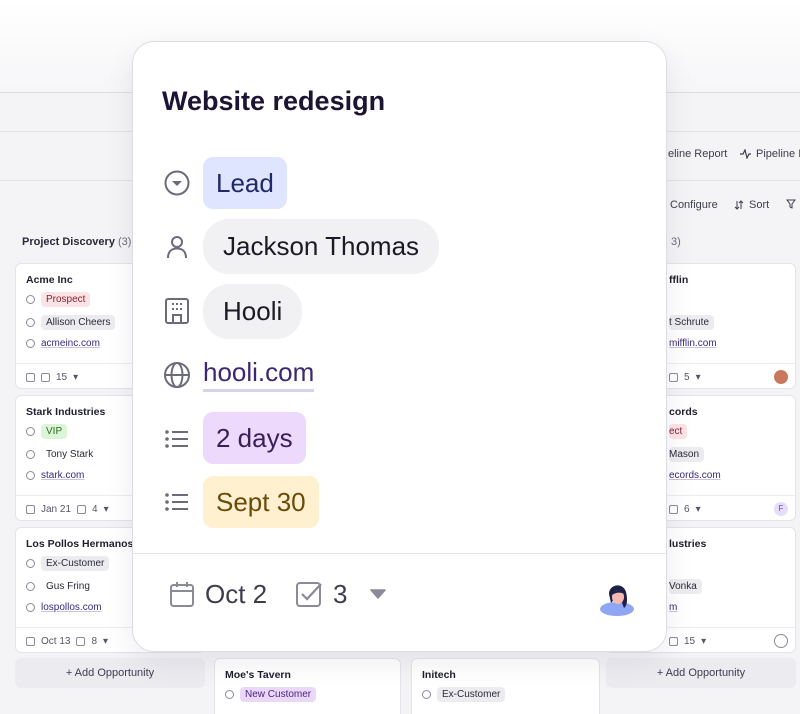 The height and width of the screenshot is (714, 800). Describe the element at coordinates (781, 509) in the screenshot. I see `avatar: F` at that location.